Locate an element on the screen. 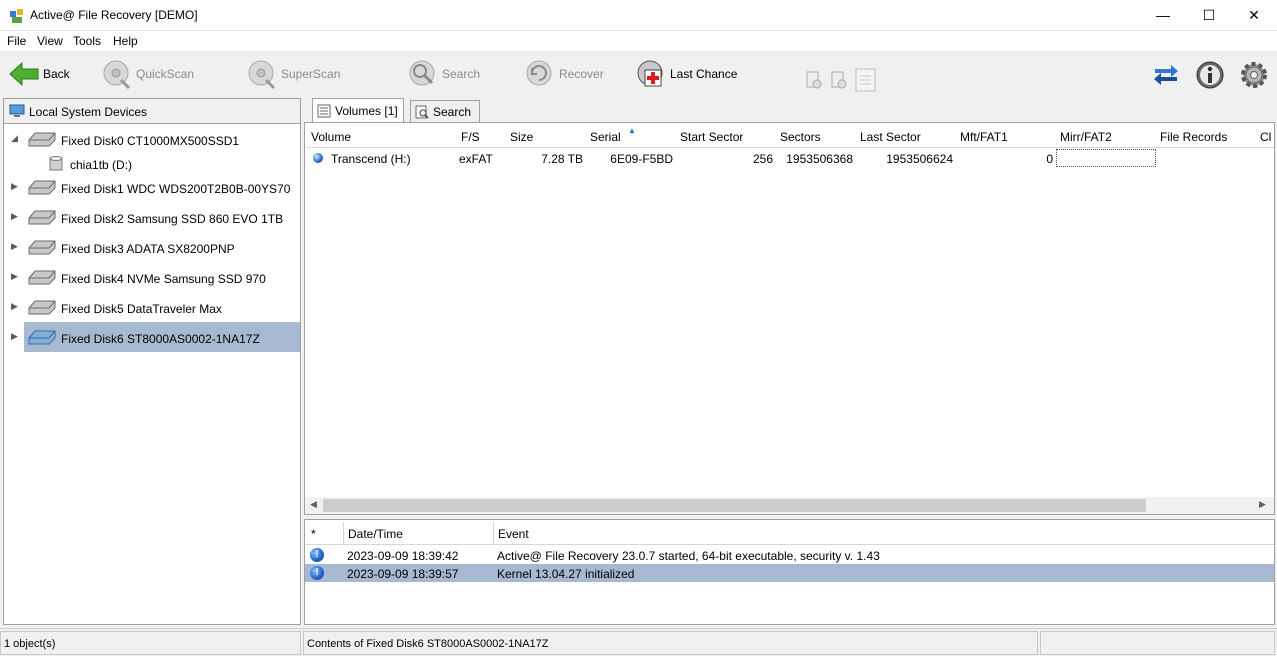 The width and height of the screenshot is (1277, 656). delete-file-icon is located at coordinates (839, 80).